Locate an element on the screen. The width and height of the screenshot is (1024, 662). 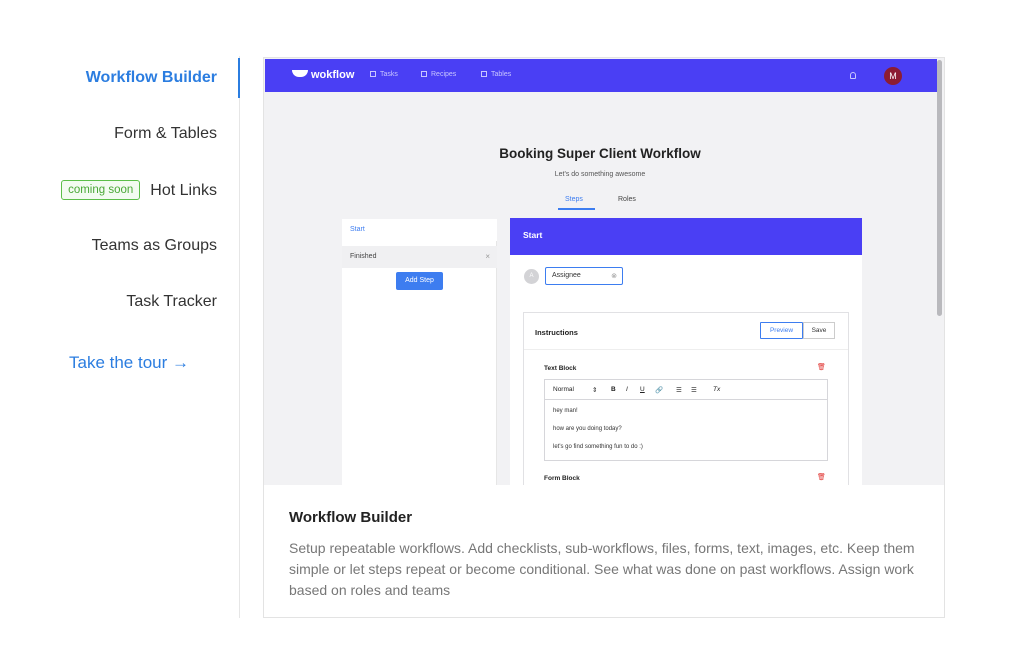
add-step-button: Add Step is located at coordinates (419, 281).